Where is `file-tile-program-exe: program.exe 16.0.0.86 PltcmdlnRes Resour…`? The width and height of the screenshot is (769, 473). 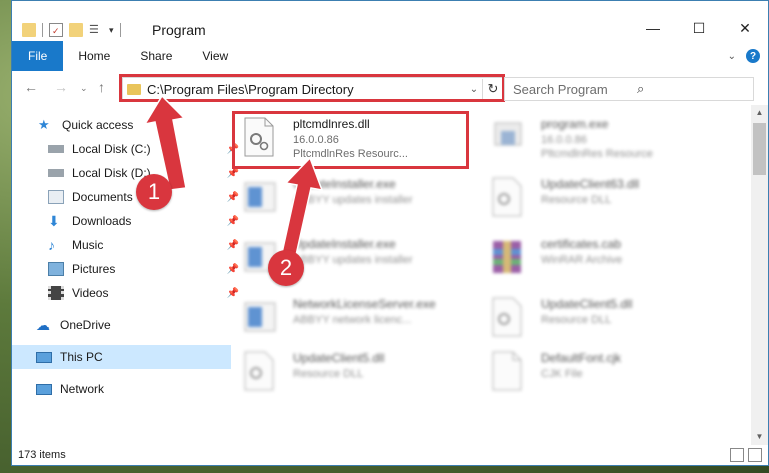 file-tile-program-exe: program.exe 16.0.0.86 PltcmdlnRes Resour… is located at coordinates (605, 137).